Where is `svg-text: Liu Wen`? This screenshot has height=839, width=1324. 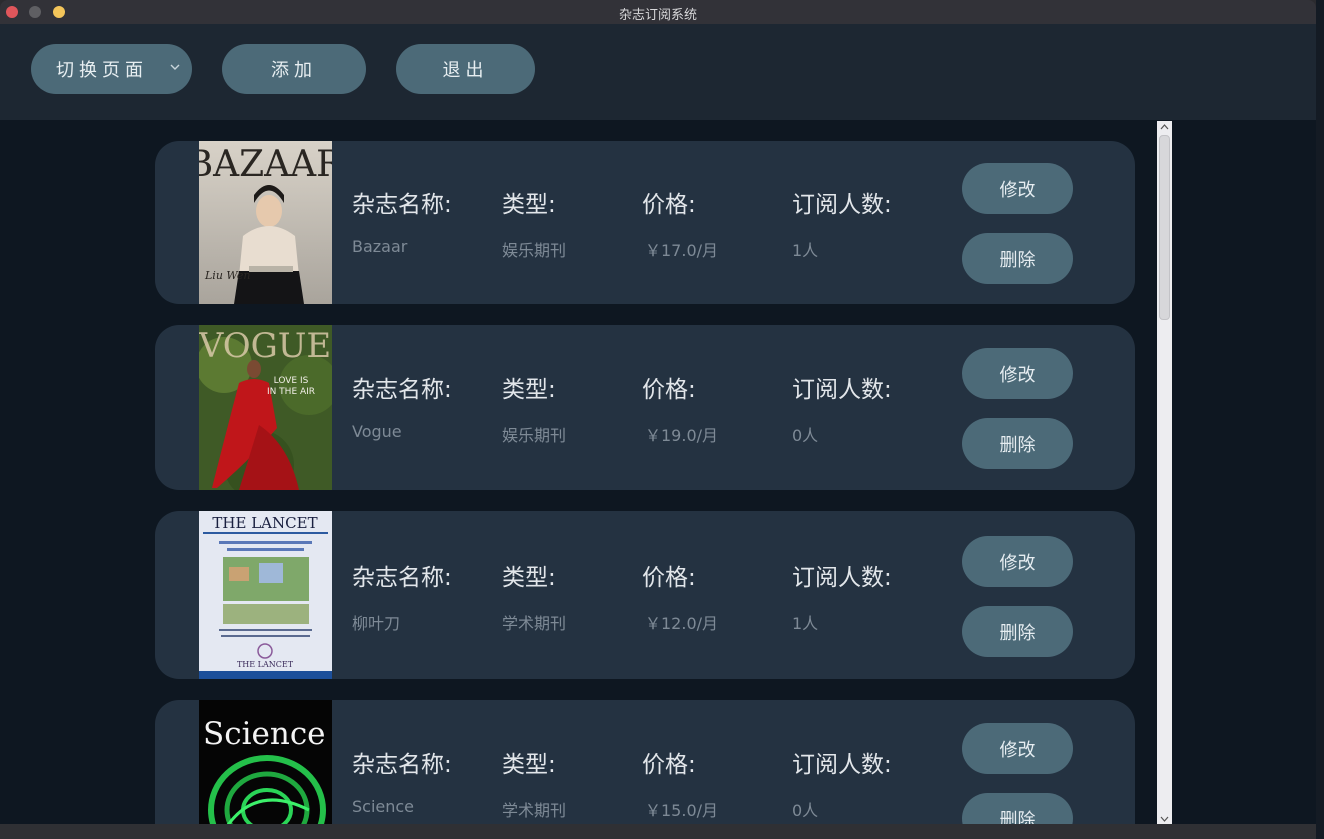 svg-text: Liu Wen is located at coordinates (227, 275).